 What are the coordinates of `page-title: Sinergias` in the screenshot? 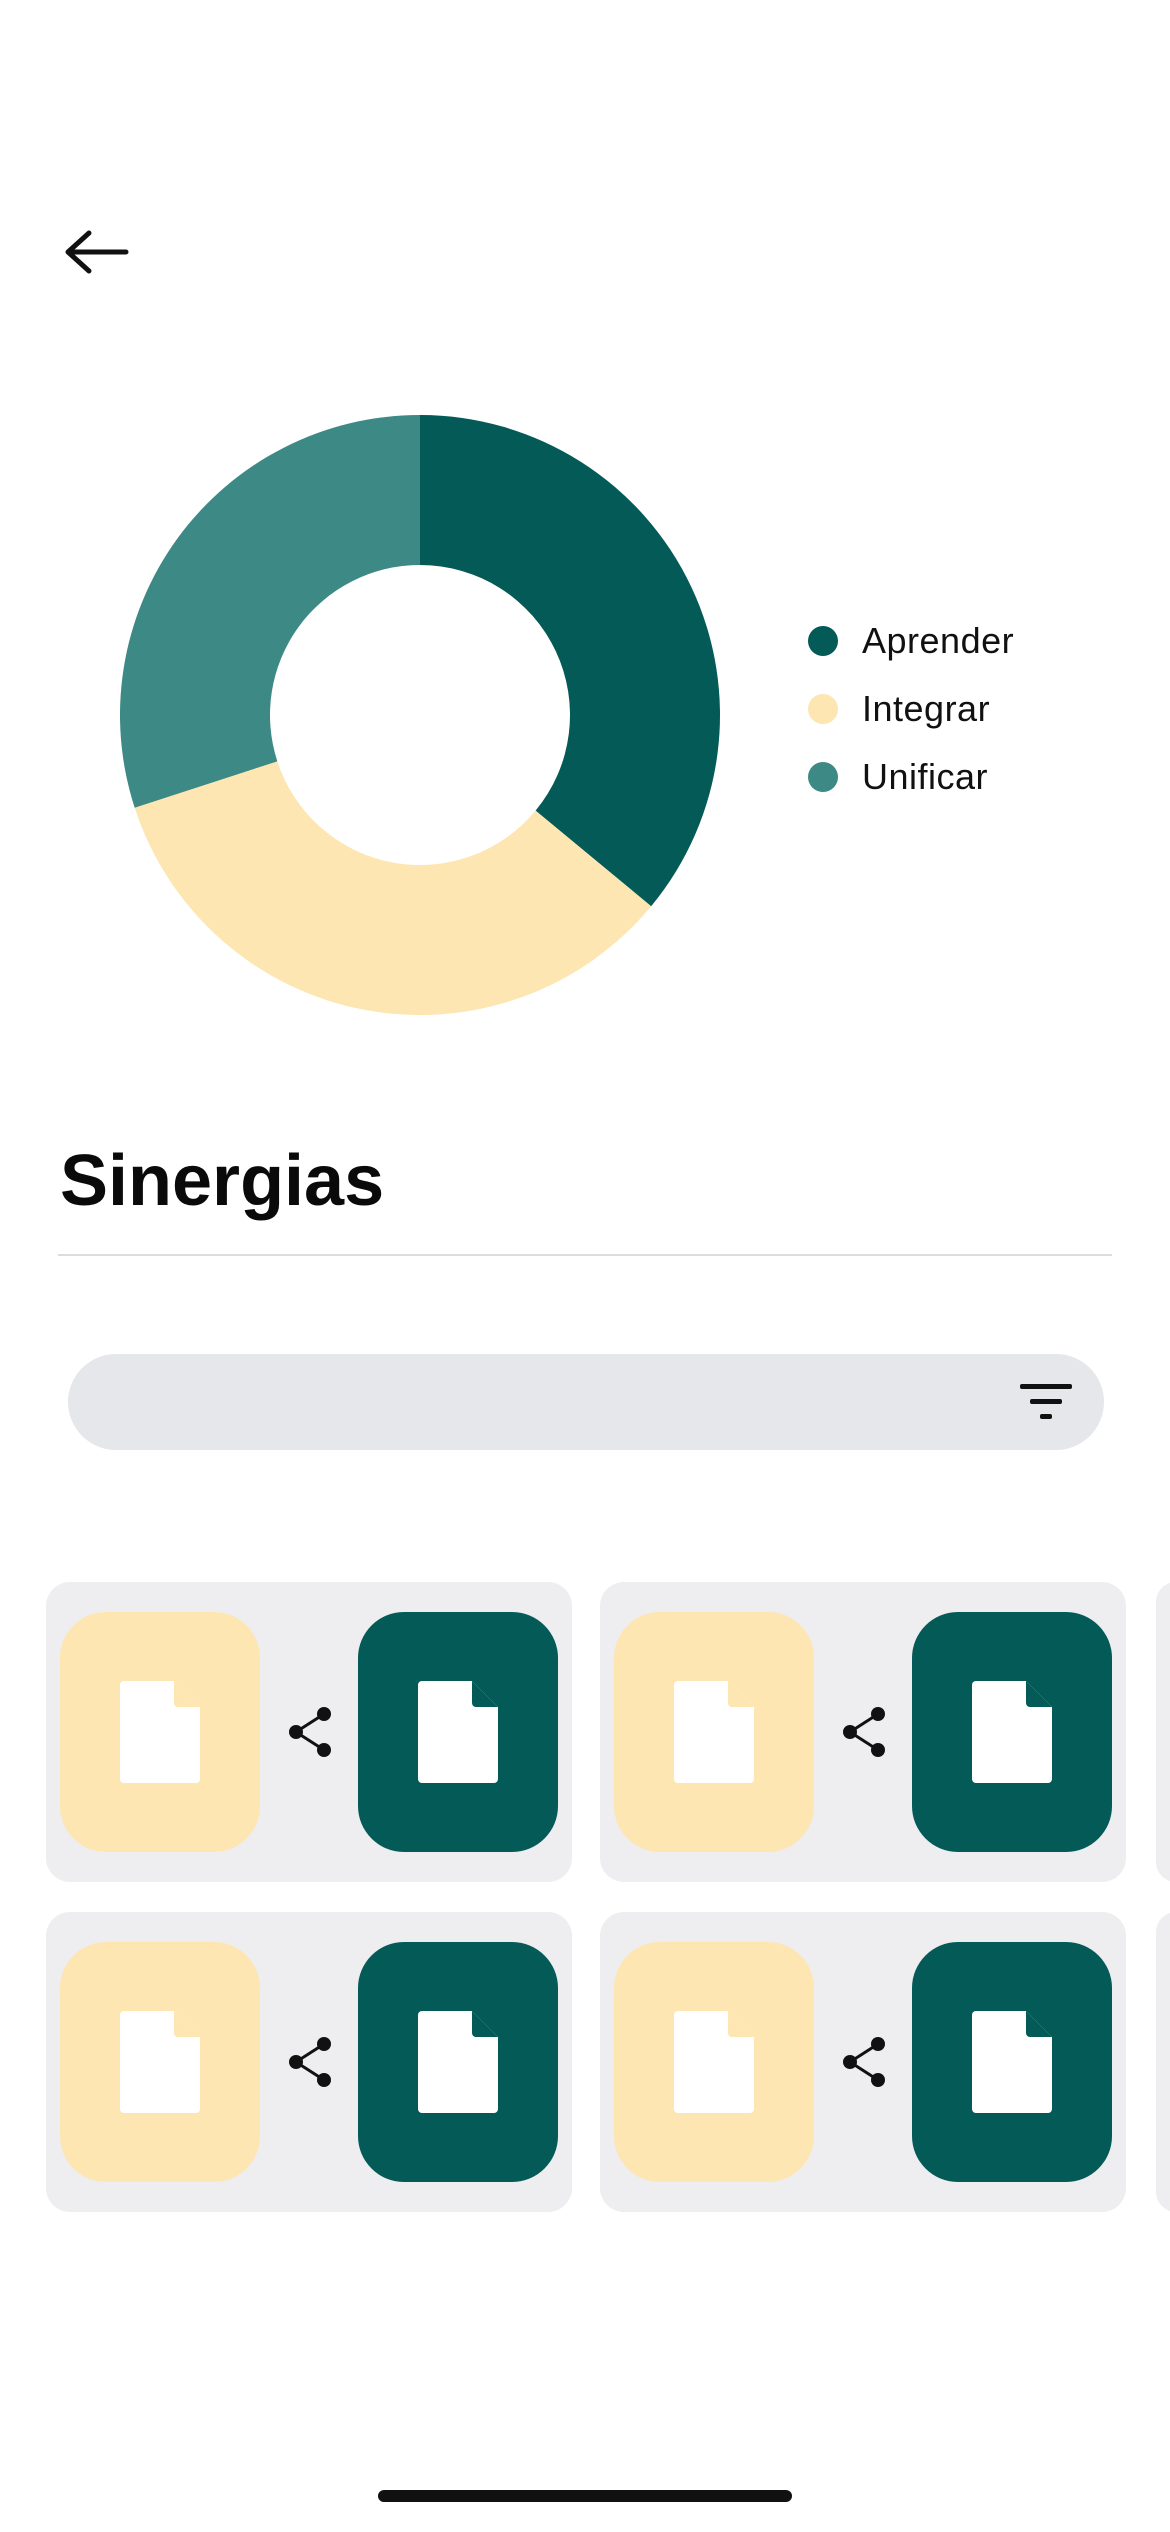 It's located at (222, 1181).